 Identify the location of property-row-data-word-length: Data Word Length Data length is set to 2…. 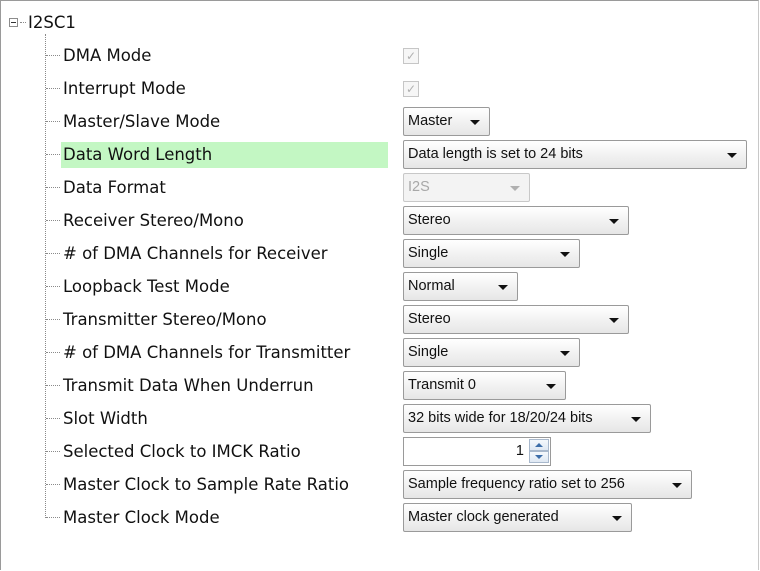
(380, 154).